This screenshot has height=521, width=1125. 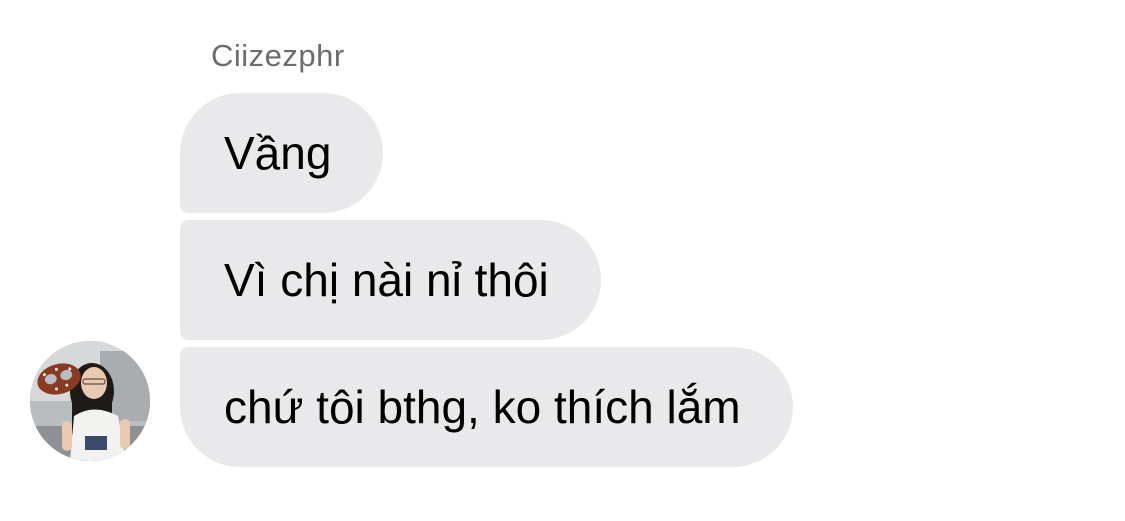 I want to click on sender-name: Ciizezphr, so click(x=278, y=55).